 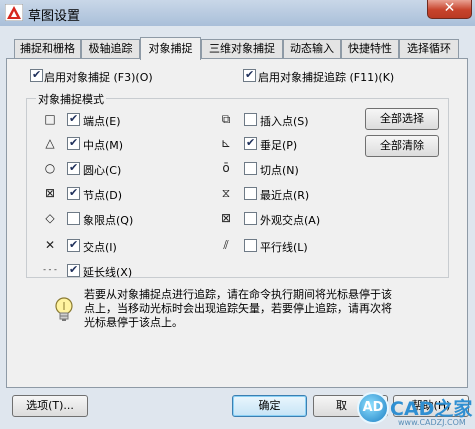 I want to click on center-checkbox, so click(x=73, y=168).